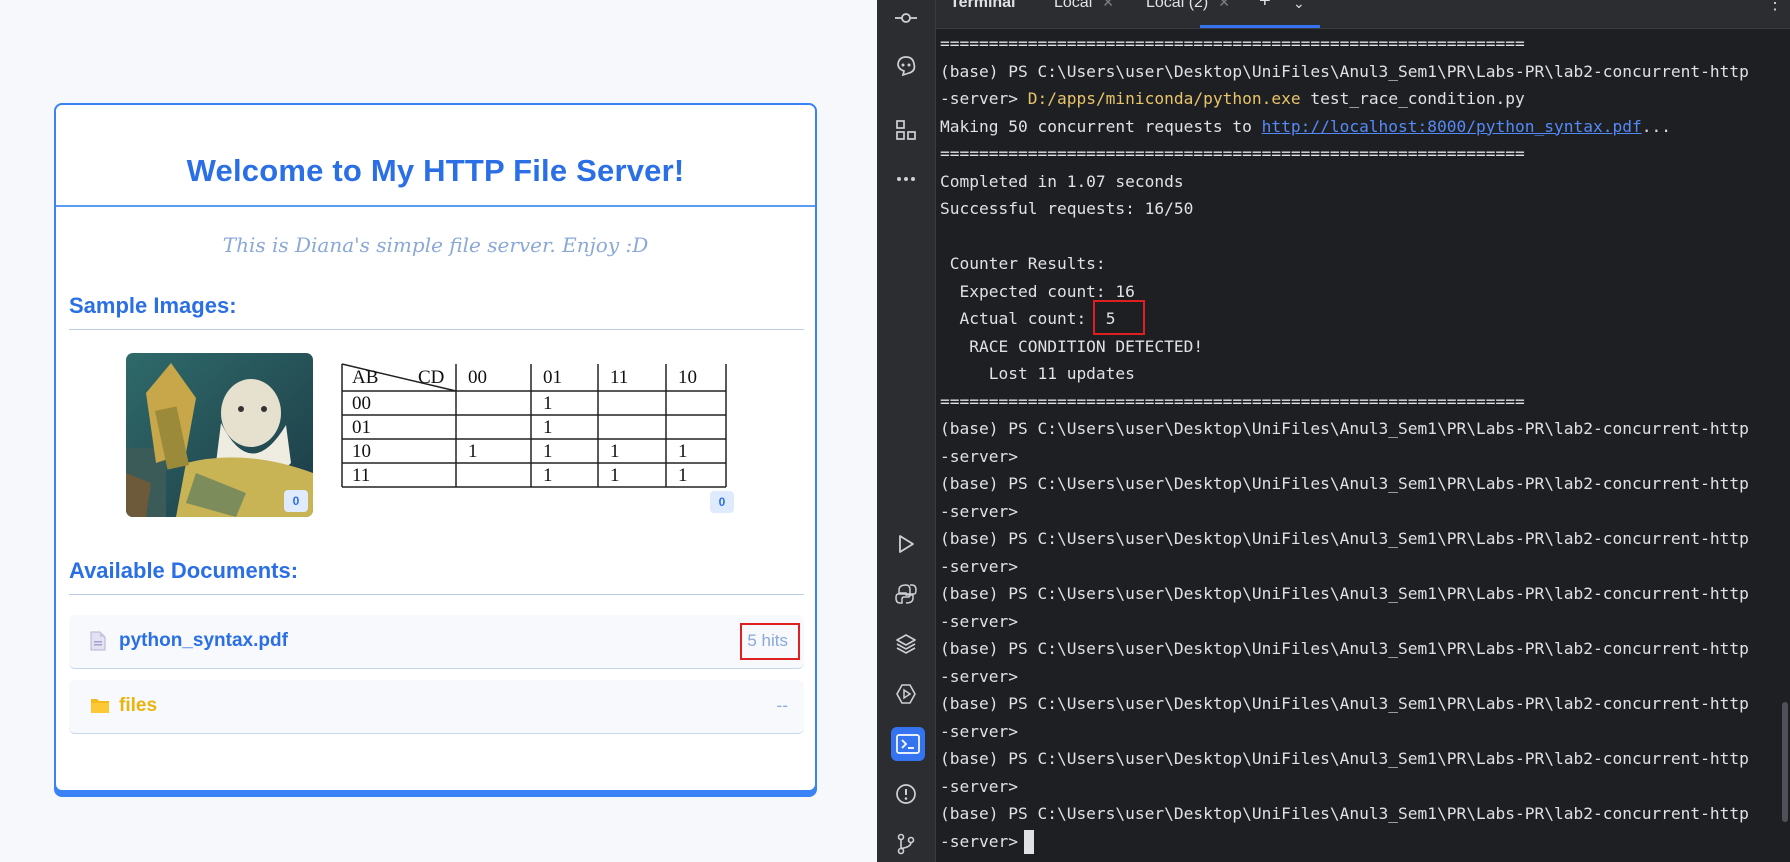 The width and height of the screenshot is (1790, 862). I want to click on kmap-corner-col: CD, so click(431, 377).